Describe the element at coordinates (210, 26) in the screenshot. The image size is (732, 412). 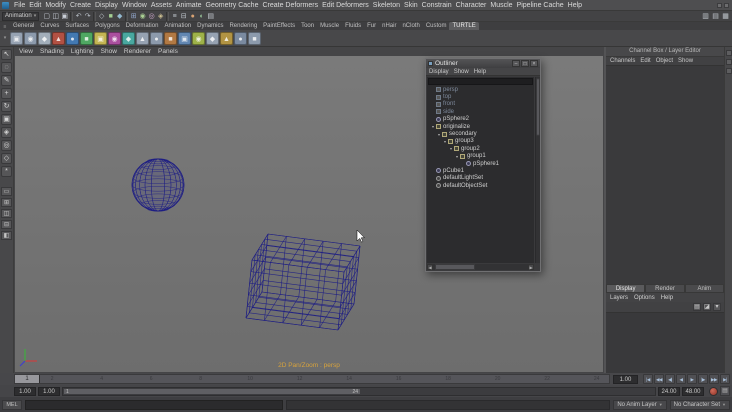
I see `shelf-tab-dynamics: Dynamics` at that location.